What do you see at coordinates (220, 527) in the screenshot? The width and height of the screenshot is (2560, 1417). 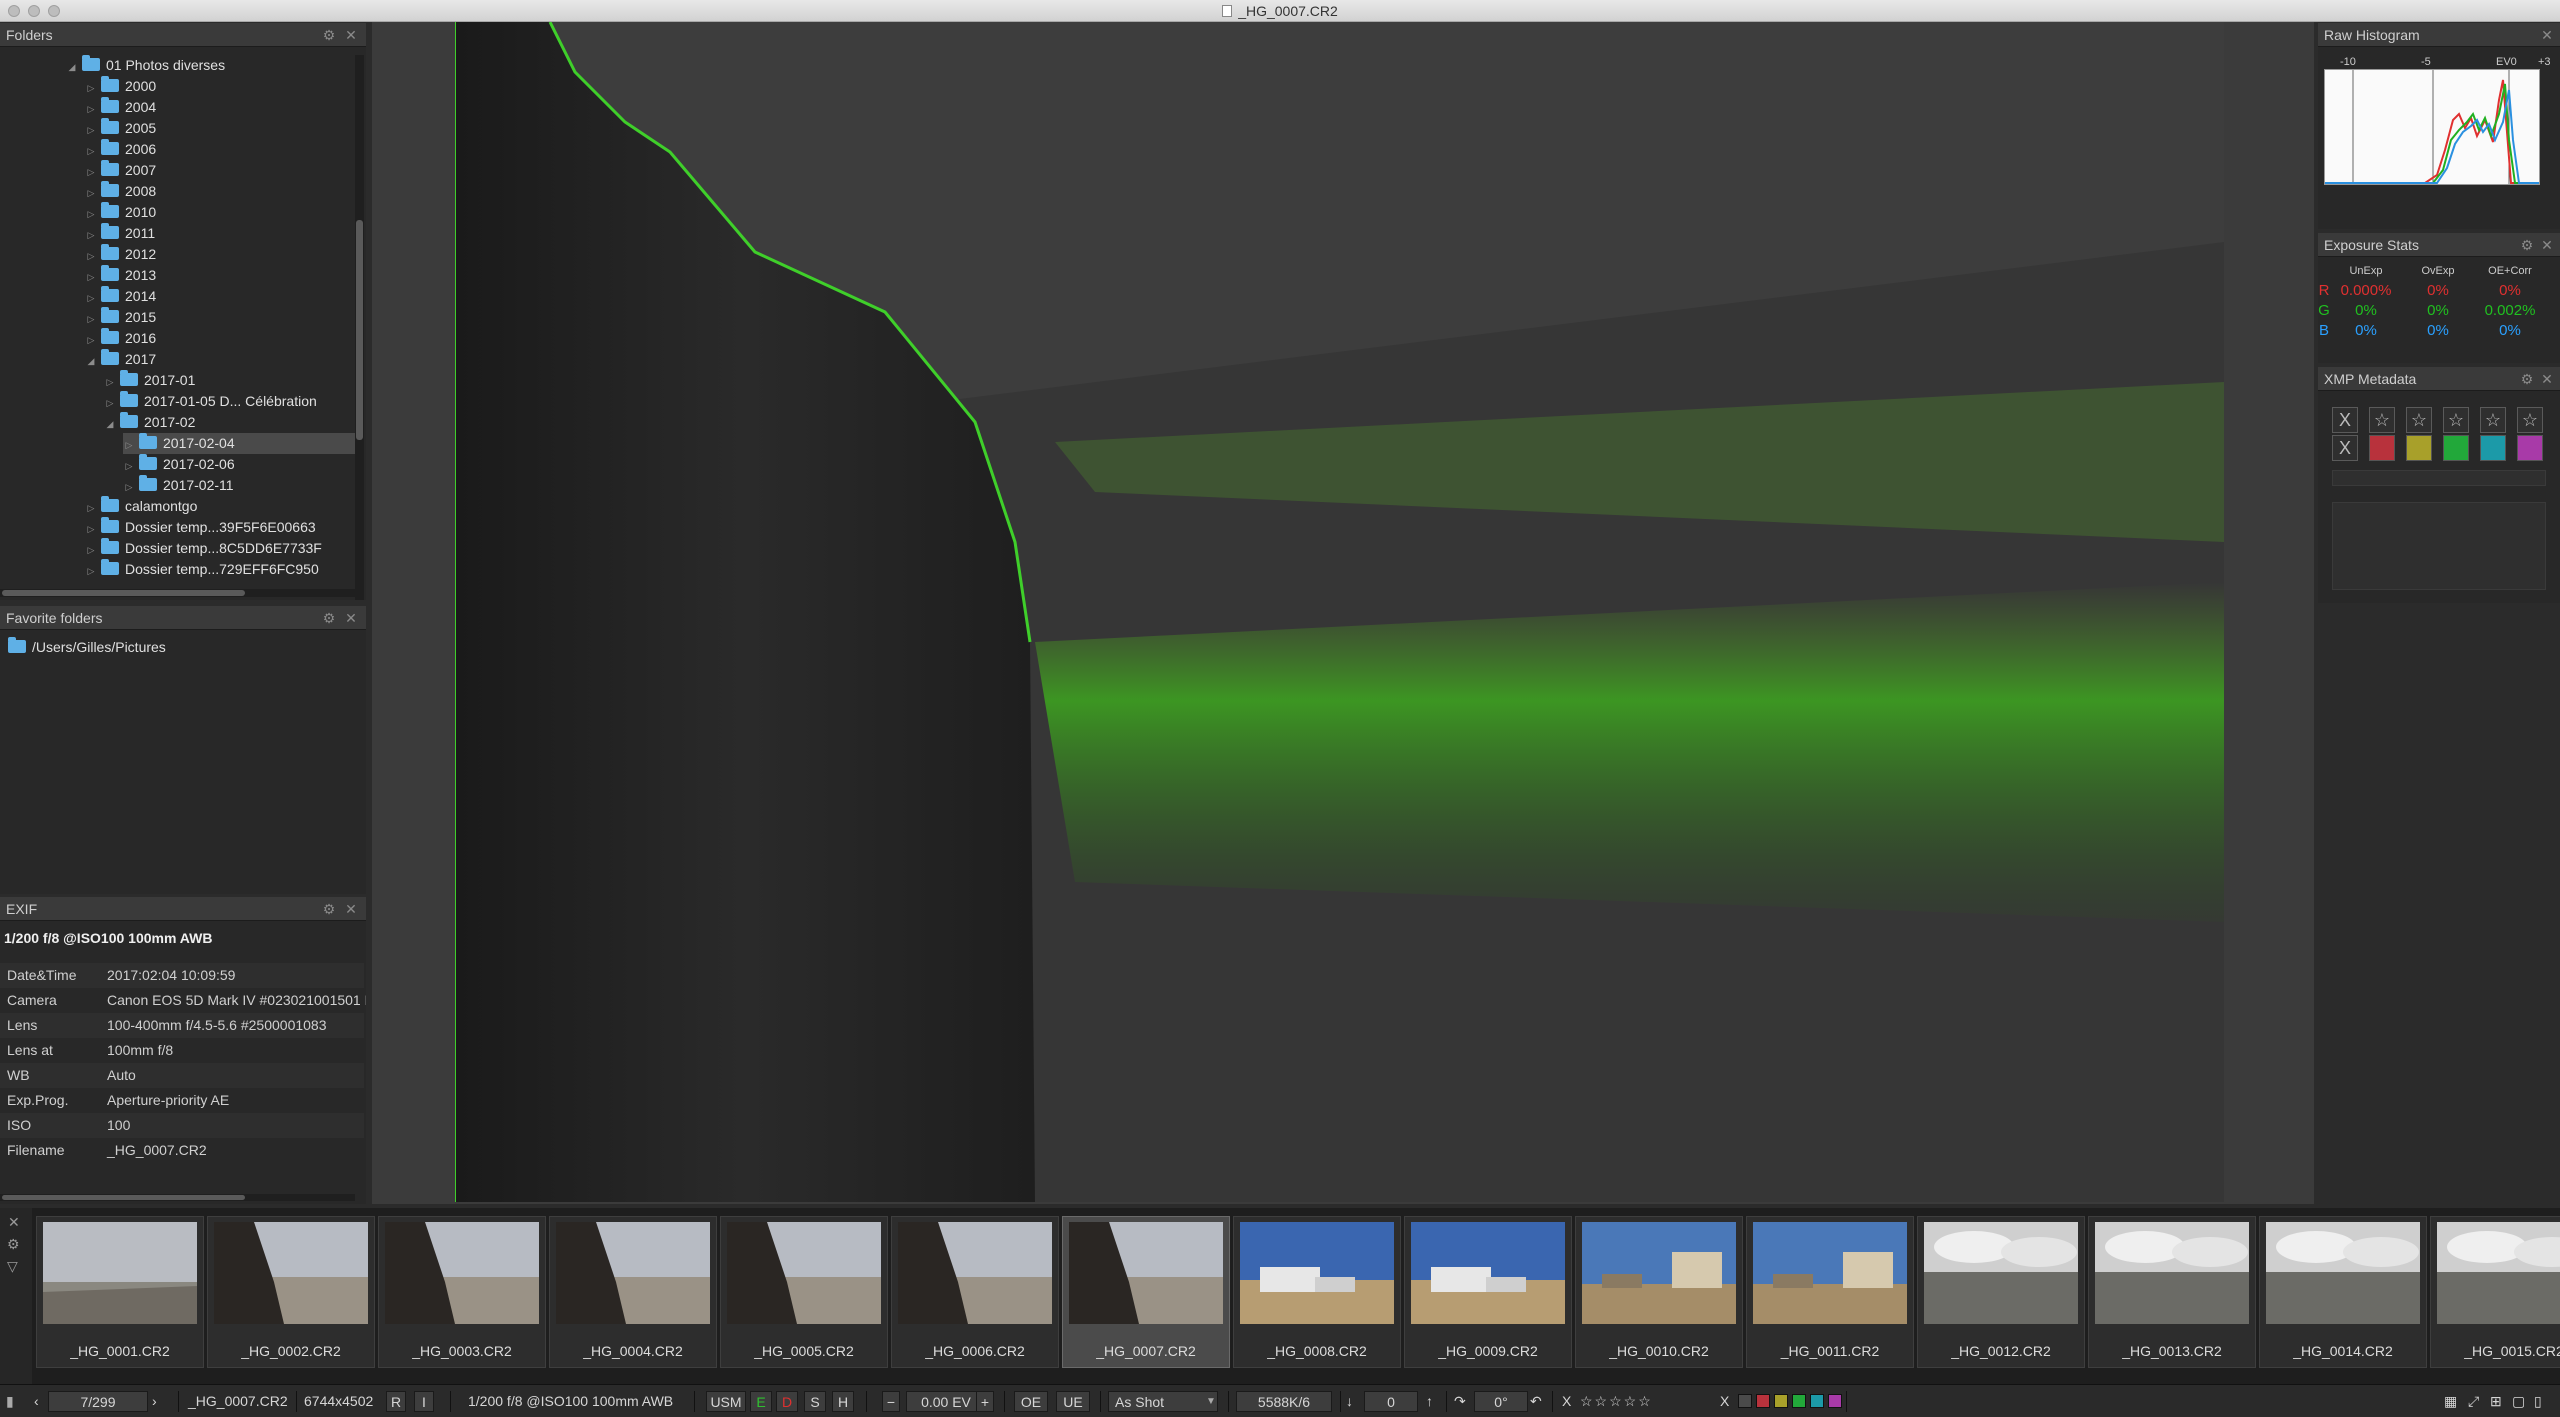 I see `folder-tree-item: ▷ Dossier temp...39F5F6E00663` at bounding box center [220, 527].